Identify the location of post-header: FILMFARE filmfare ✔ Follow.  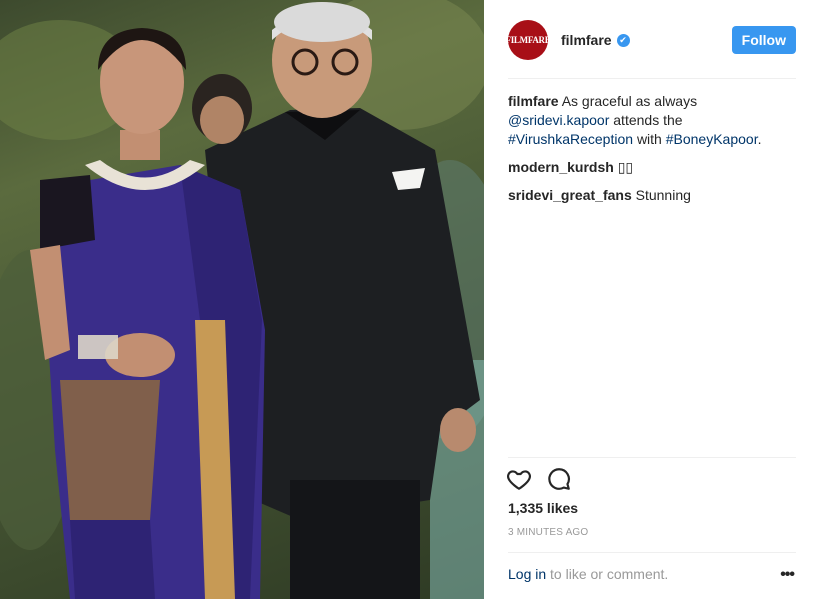
(651, 40).